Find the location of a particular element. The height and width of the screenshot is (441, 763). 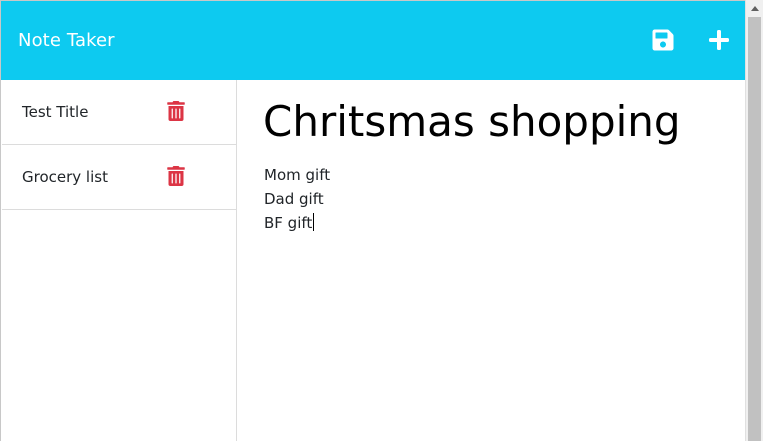

note-text: Mom gift Dad gift BF gift is located at coordinates (297, 199).